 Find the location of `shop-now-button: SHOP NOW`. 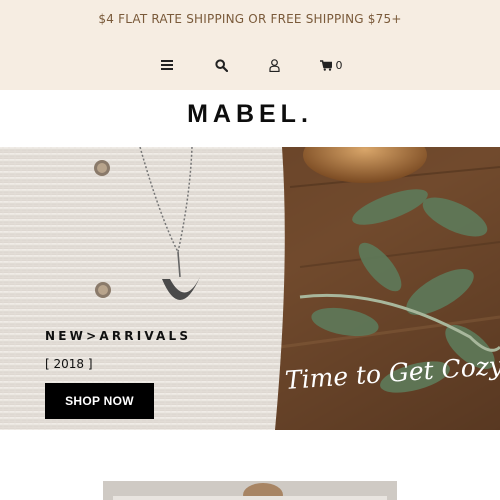

shop-now-button: SHOP NOW is located at coordinates (99, 401).